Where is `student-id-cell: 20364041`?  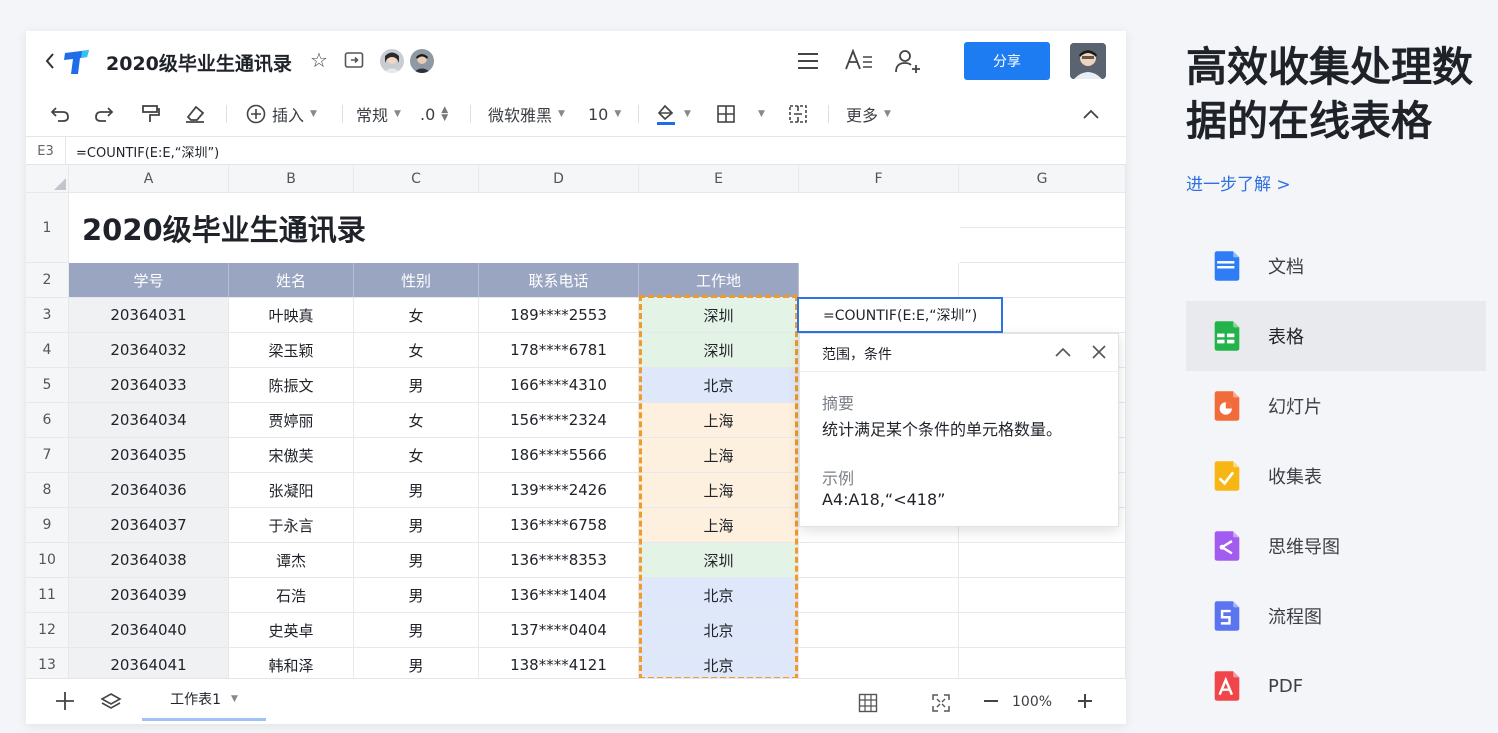
student-id-cell: 20364041 is located at coordinates (149, 663).